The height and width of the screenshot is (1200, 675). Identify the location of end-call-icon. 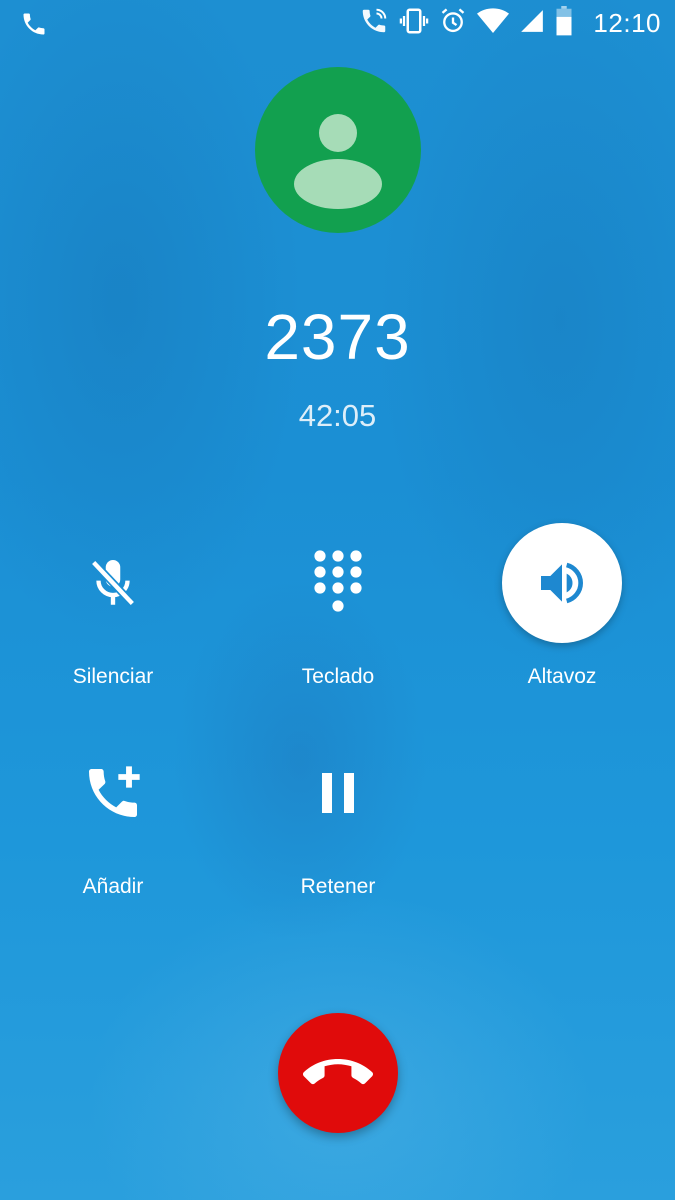
(338, 1072).